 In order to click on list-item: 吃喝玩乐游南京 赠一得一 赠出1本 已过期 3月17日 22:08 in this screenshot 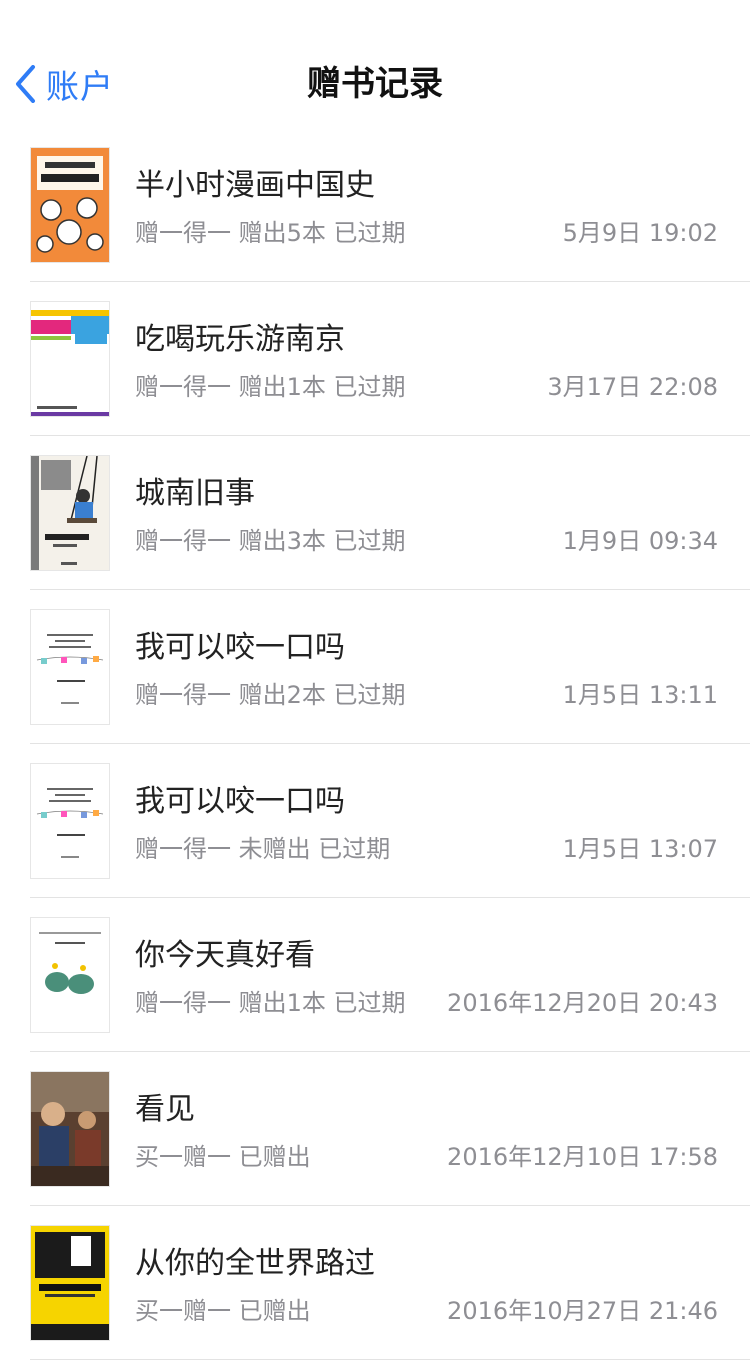, I will do `click(390, 359)`.